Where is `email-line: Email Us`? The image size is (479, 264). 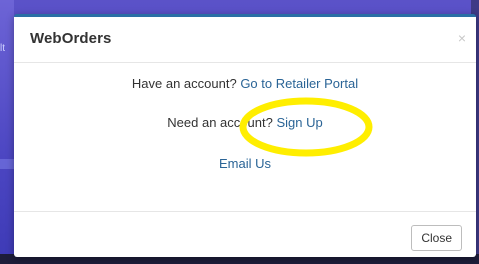 email-line: Email Us is located at coordinates (245, 163).